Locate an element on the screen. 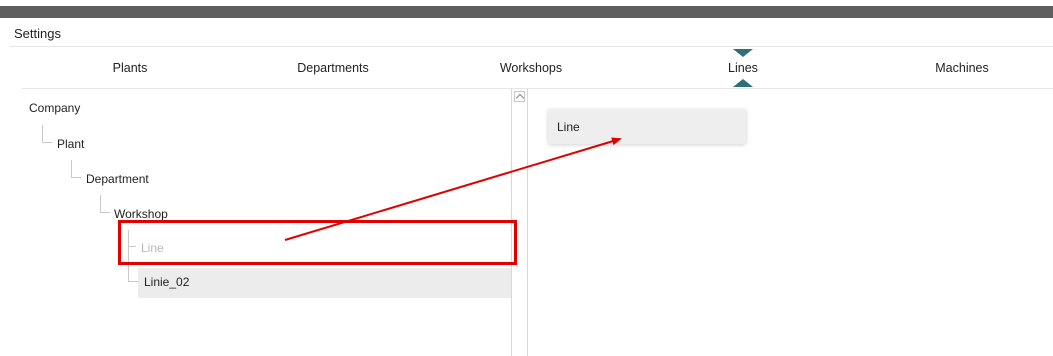 The width and height of the screenshot is (1053, 356). tree-node-workshop: Workshop is located at coordinates (141, 214).